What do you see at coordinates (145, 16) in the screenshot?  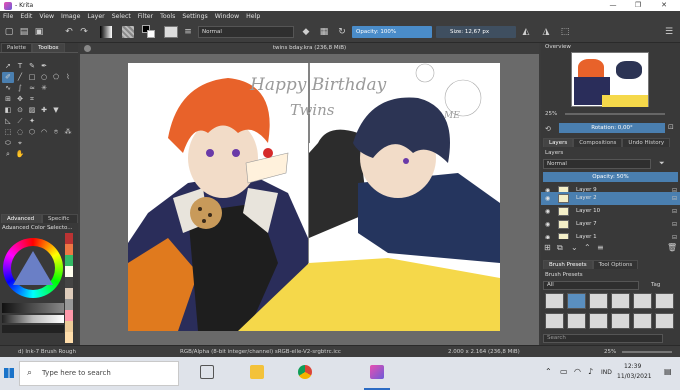 I see `menu-filter: Filter` at bounding box center [145, 16].